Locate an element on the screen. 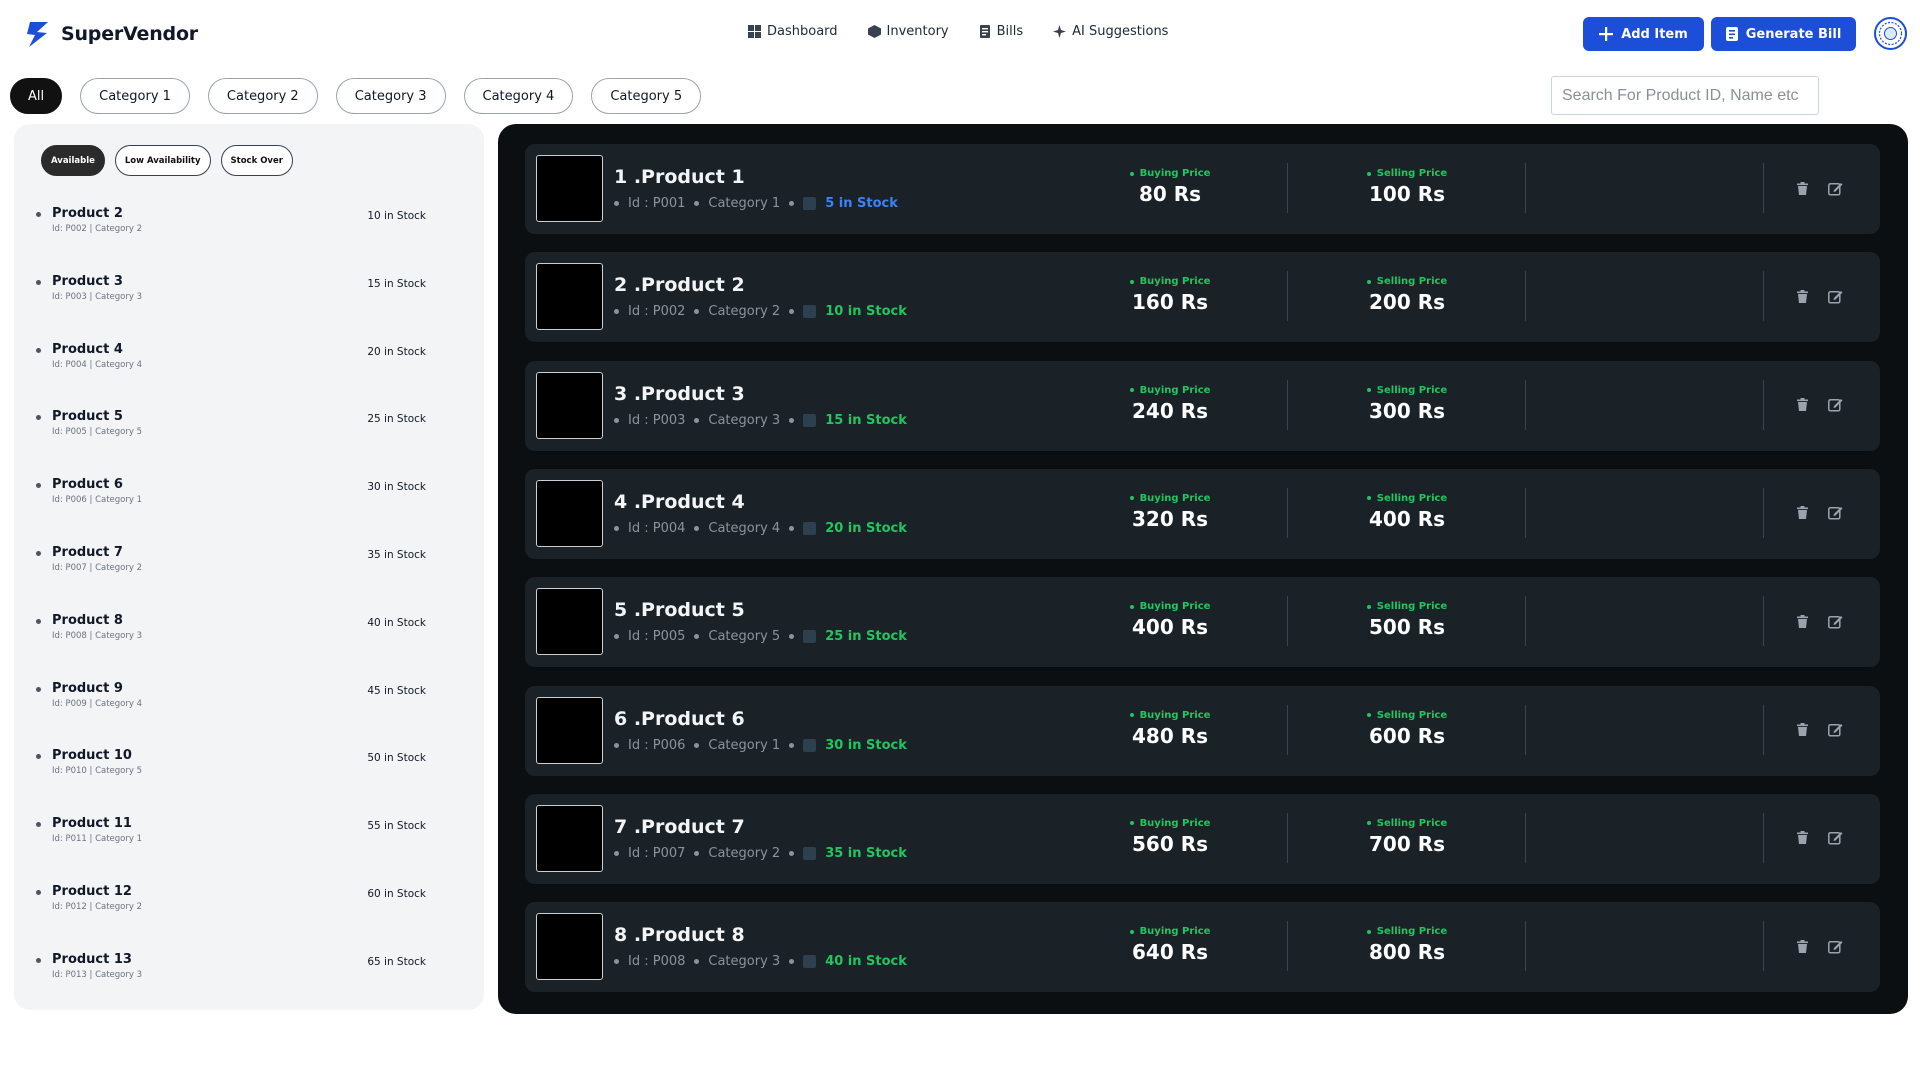 The width and height of the screenshot is (1920, 1080). category-tab-5: Category 5 is located at coordinates (646, 96).